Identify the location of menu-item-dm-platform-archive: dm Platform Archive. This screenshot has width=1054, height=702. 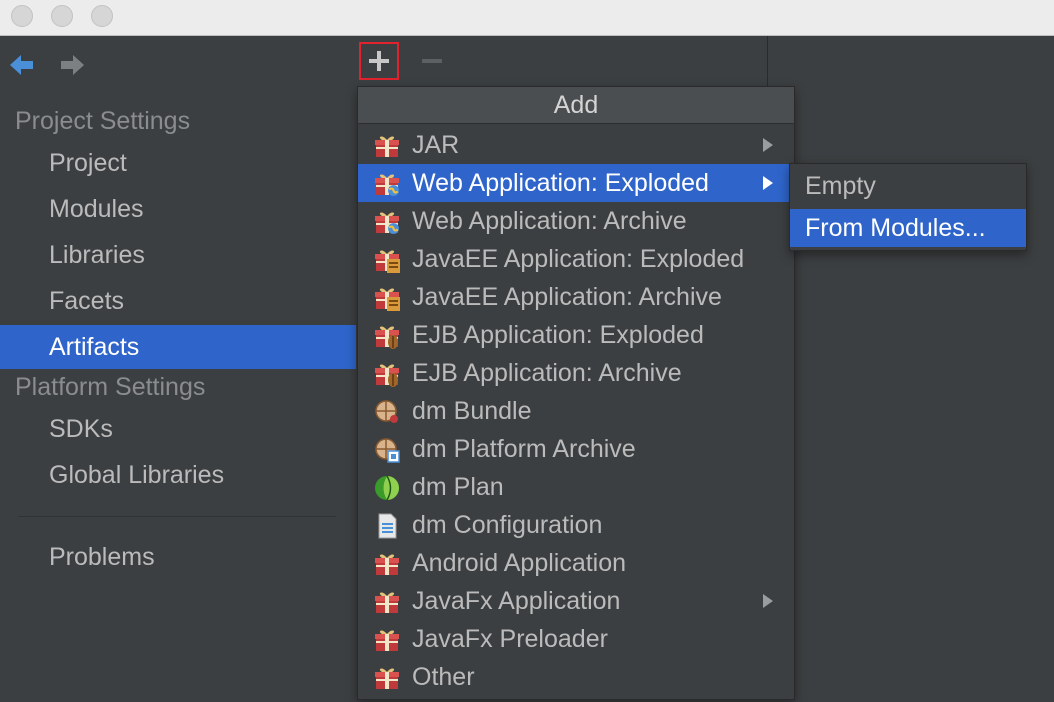
(576, 449).